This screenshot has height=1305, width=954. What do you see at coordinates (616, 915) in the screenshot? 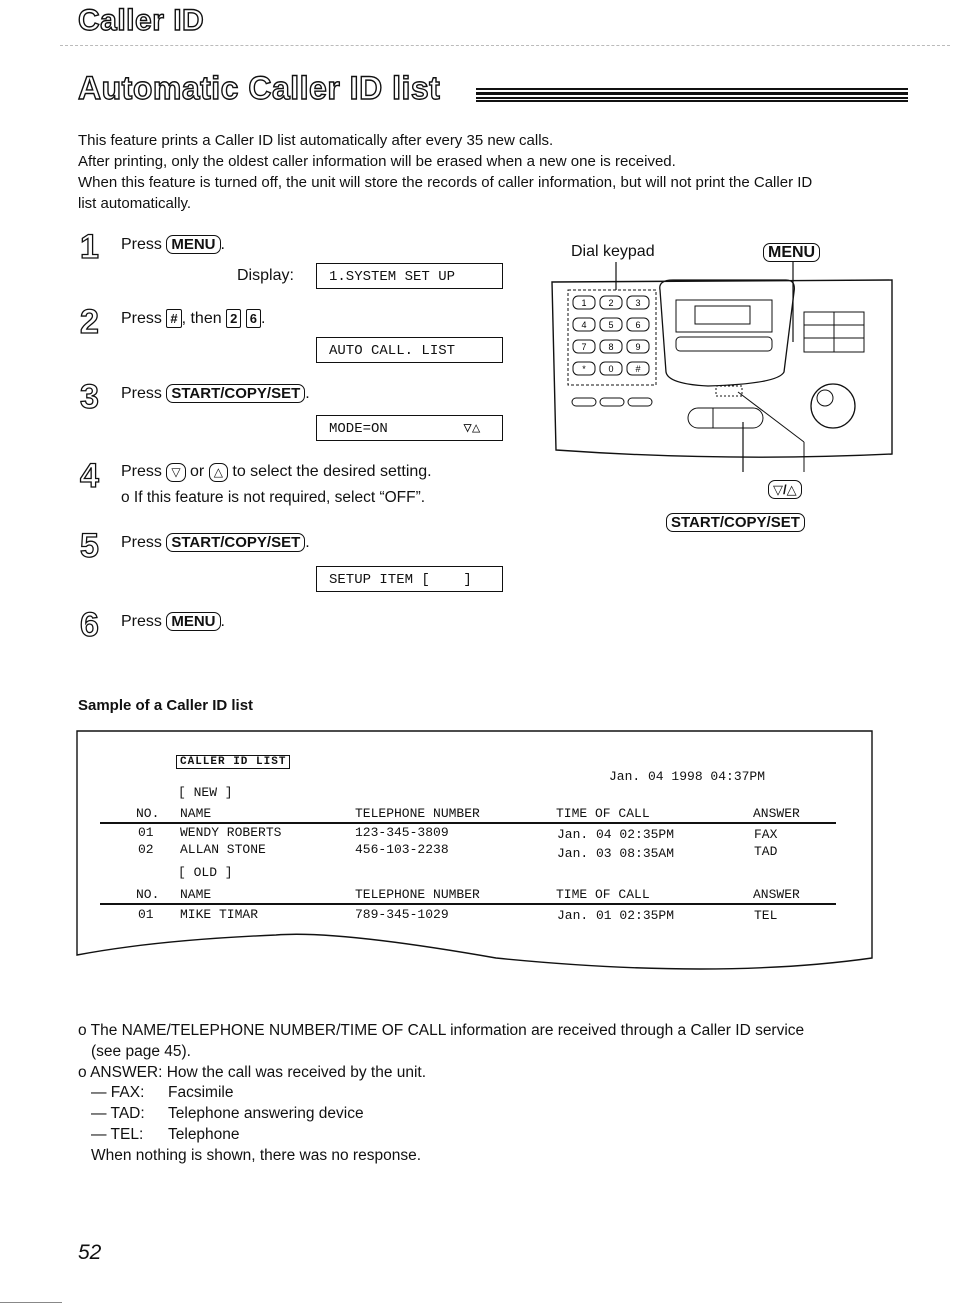
I see `row-time: Jan. 01 02:35PM` at bounding box center [616, 915].